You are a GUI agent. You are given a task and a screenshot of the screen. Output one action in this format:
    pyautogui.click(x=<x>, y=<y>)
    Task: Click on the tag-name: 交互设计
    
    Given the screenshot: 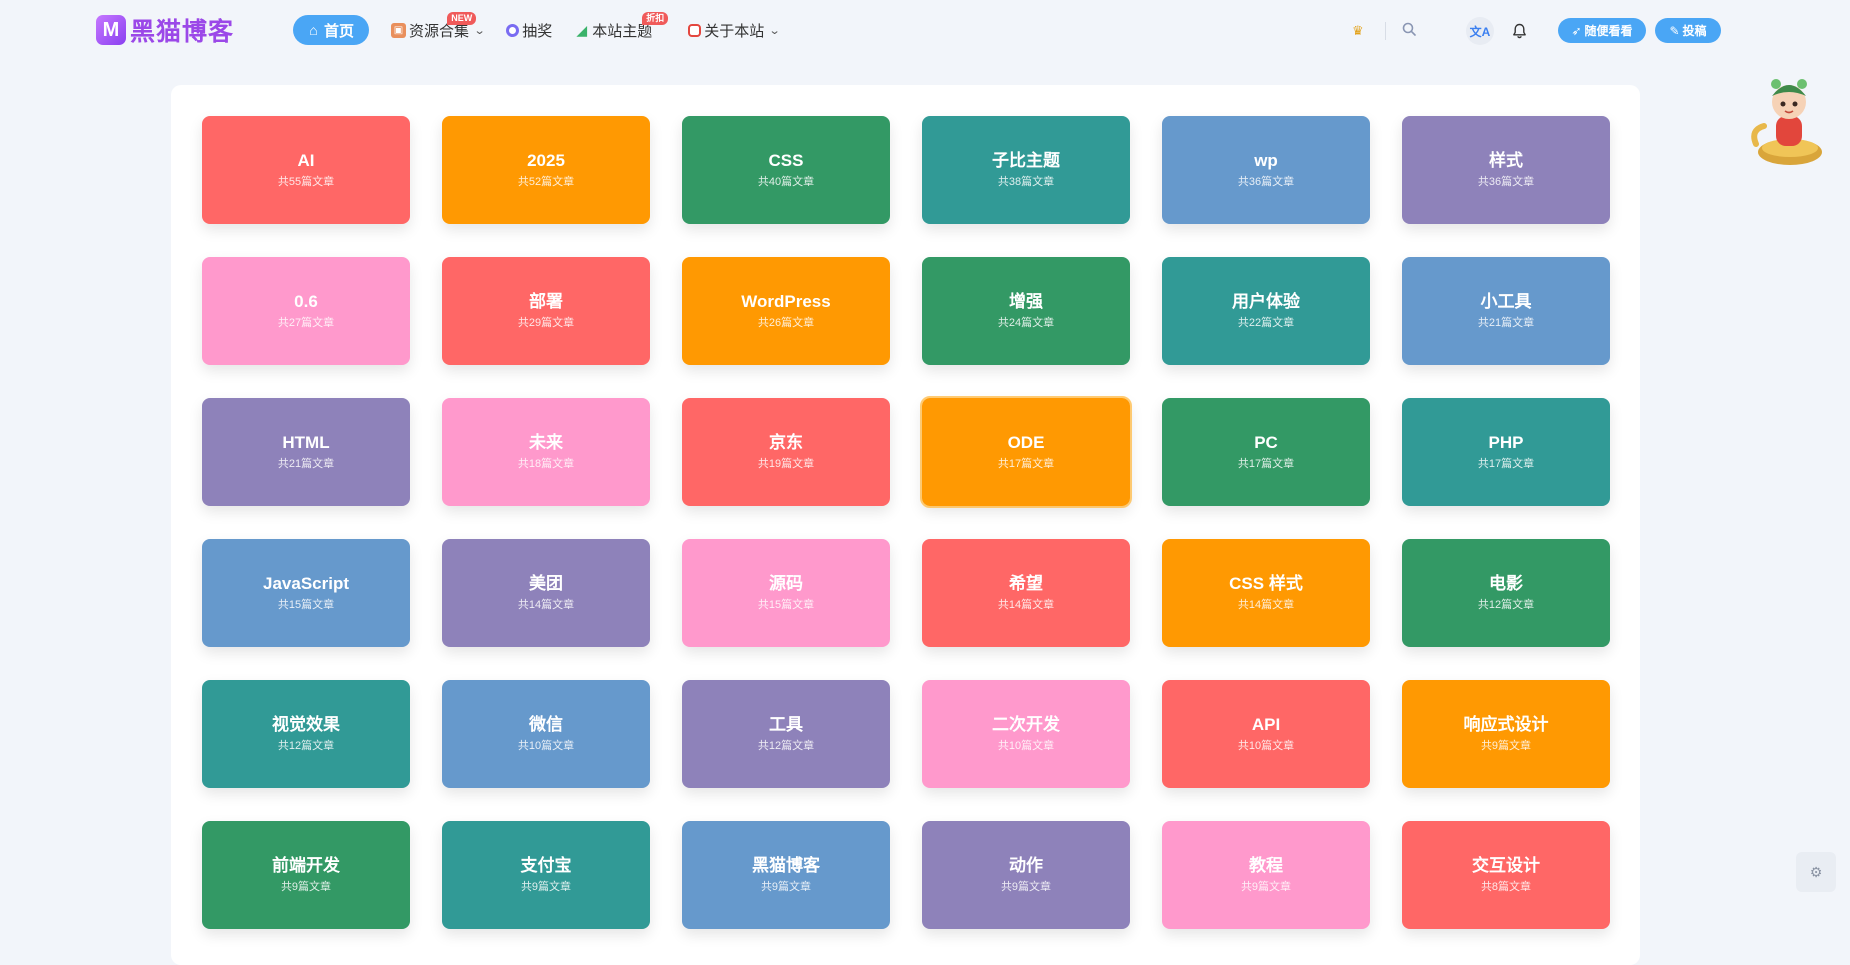 What is the action you would take?
    pyautogui.click(x=1506, y=865)
    